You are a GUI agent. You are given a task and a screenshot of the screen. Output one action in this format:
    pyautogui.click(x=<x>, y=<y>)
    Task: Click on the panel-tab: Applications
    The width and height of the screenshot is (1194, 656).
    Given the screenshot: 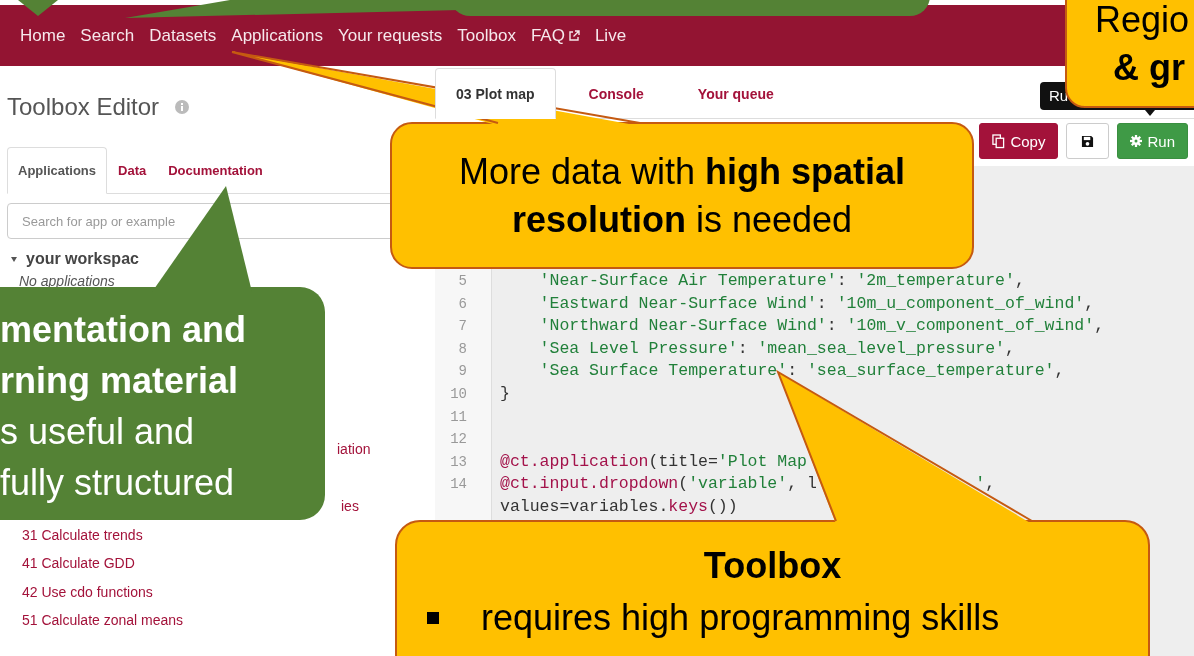 What is the action you would take?
    pyautogui.click(x=57, y=170)
    